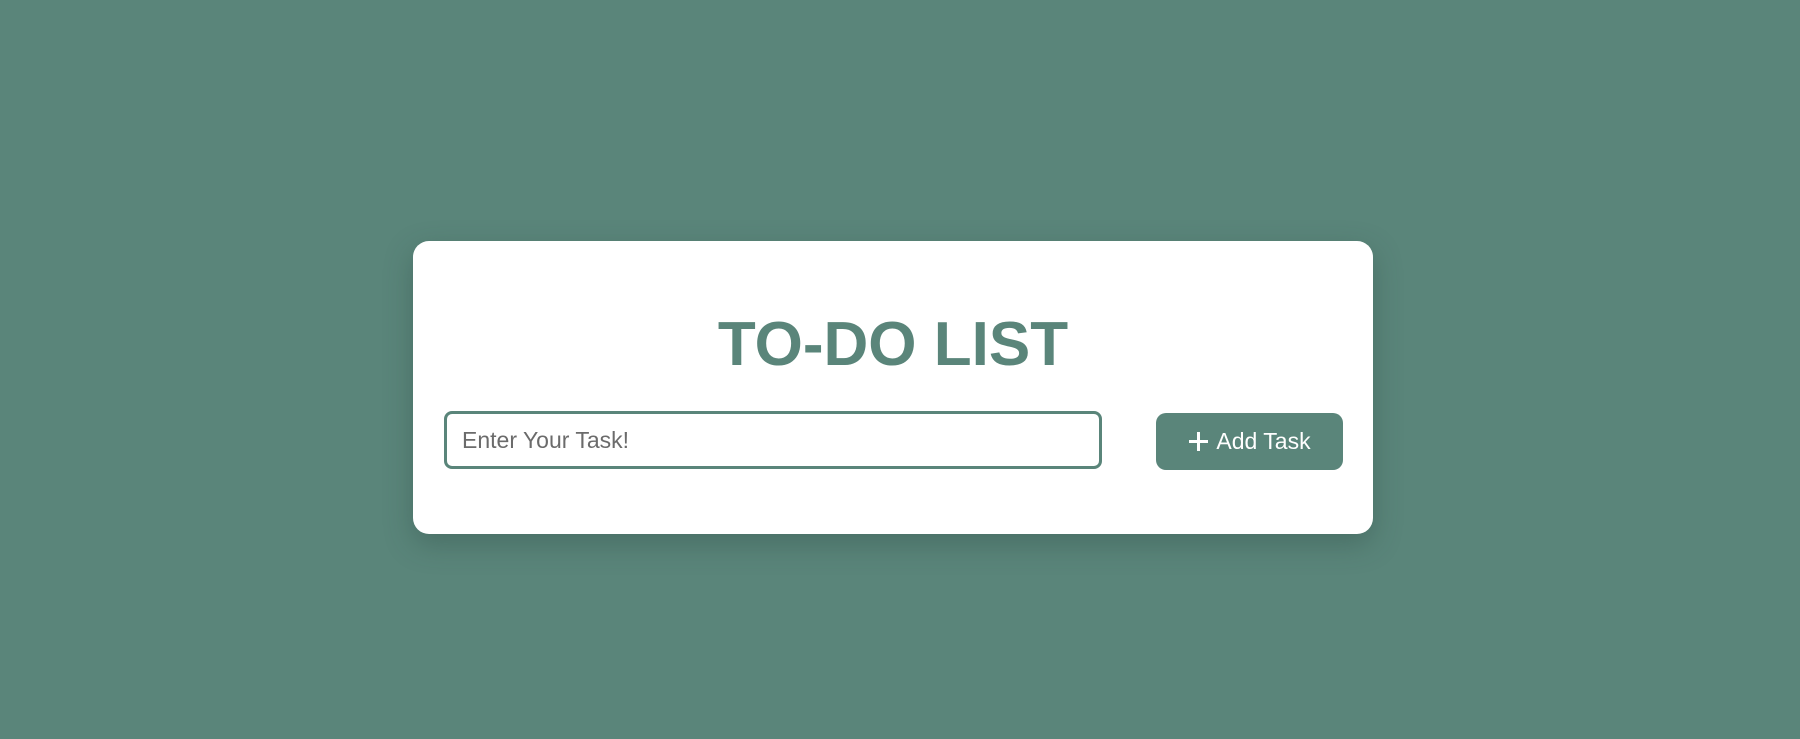  I want to click on add-task-label: Add Task, so click(1263, 441).